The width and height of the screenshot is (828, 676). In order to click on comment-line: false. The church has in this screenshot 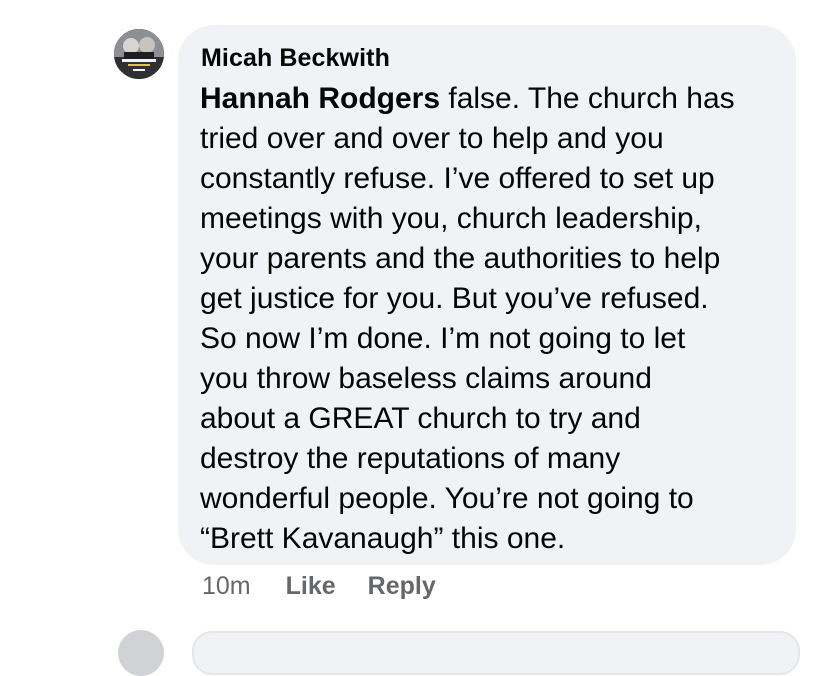, I will do `click(587, 98)`.